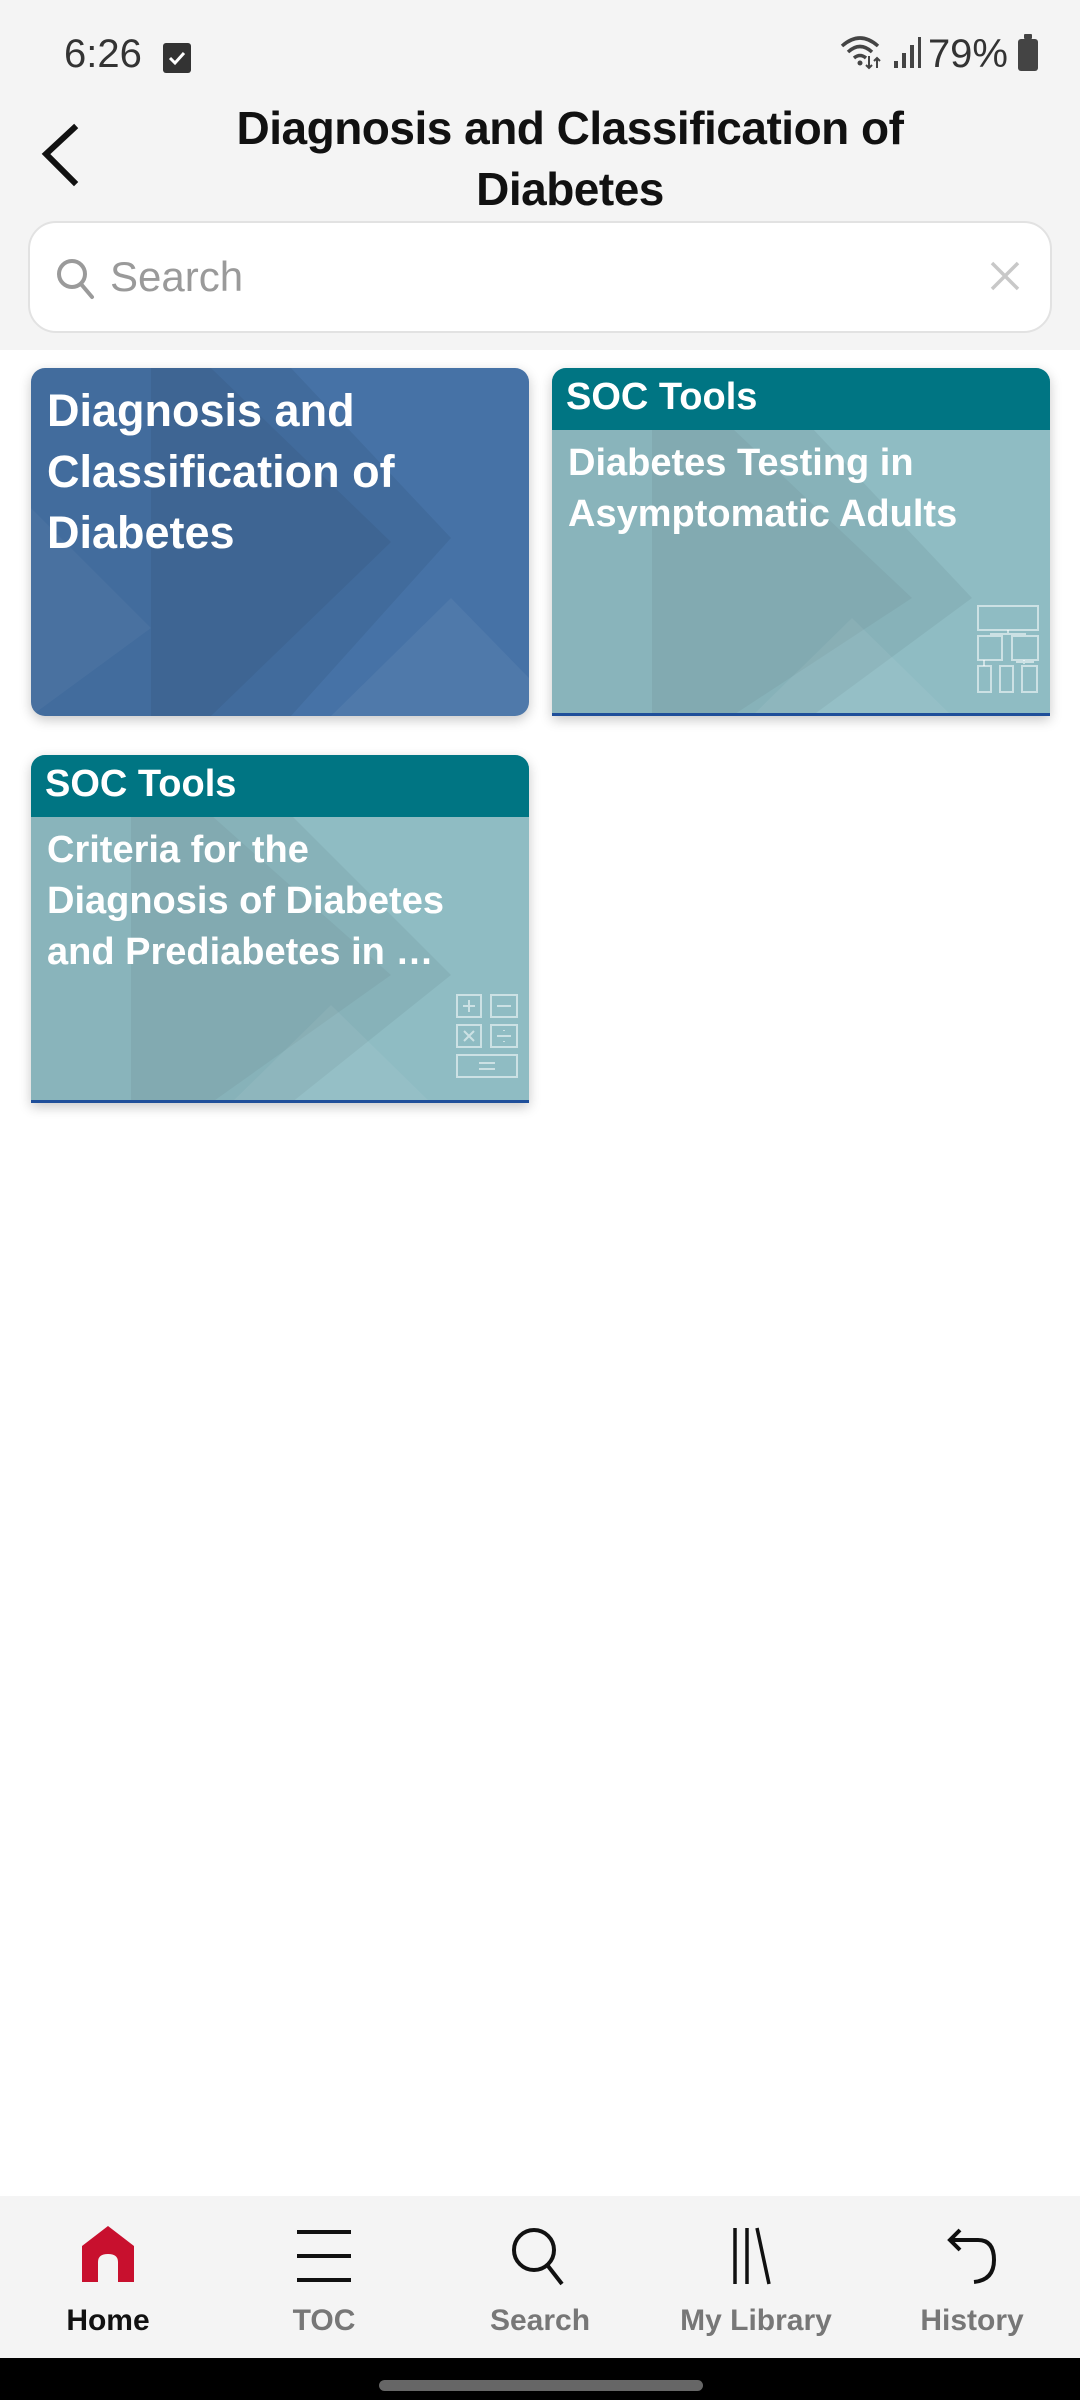 The image size is (1080, 2400). I want to click on nav-label: Home, so click(108, 2320).